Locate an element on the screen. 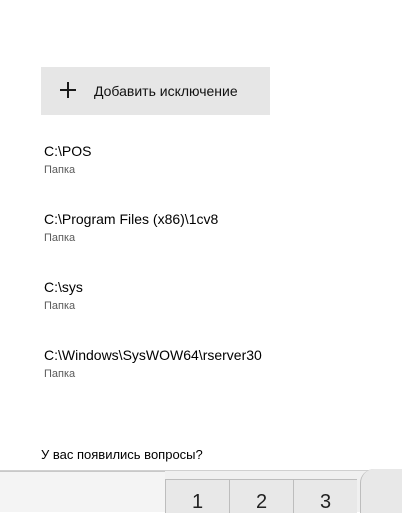 Image resolution: width=402 pixels, height=524 pixels. exclusion-item-1cv8: C:\Program Files (x86)\1cv8 Папка is located at coordinates (131, 228).